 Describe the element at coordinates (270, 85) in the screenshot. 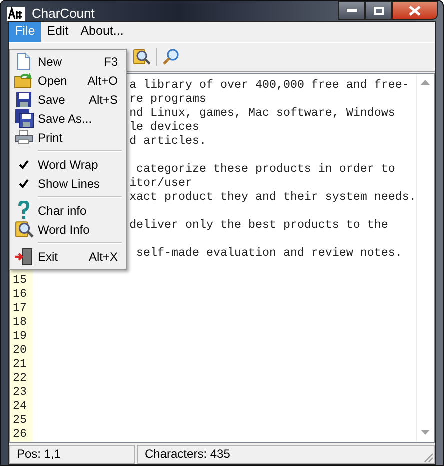

I see `text-line: a library of over 400,000 free and free-` at that location.